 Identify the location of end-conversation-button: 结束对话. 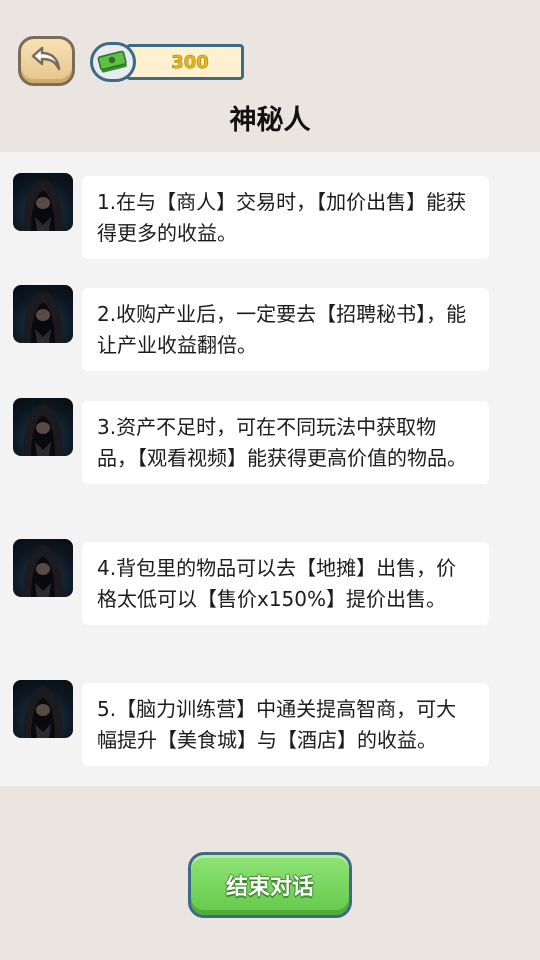
(270, 885).